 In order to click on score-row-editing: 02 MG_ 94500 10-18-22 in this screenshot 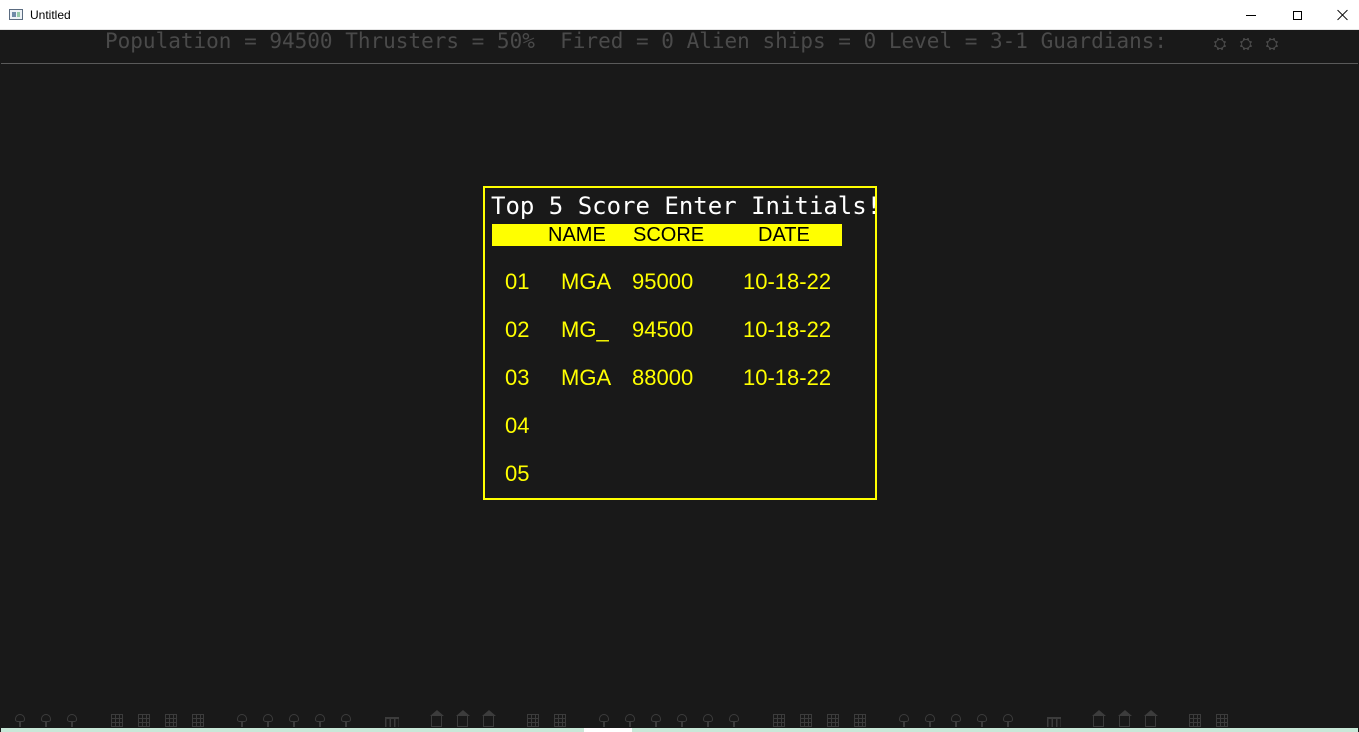, I will do `click(680, 330)`.